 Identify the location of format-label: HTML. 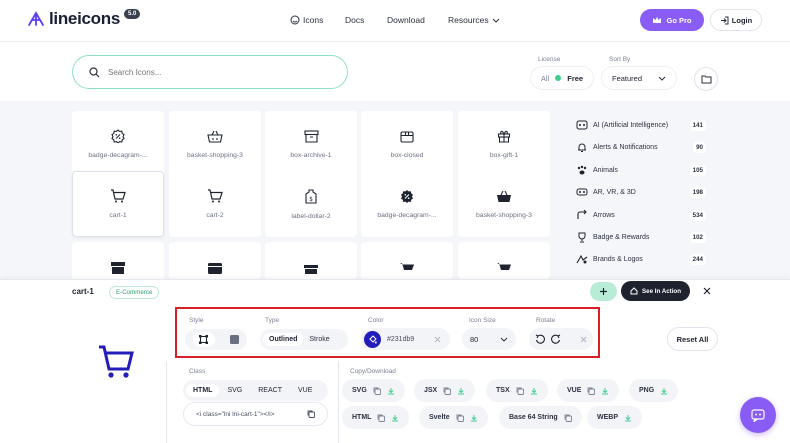
(362, 417).